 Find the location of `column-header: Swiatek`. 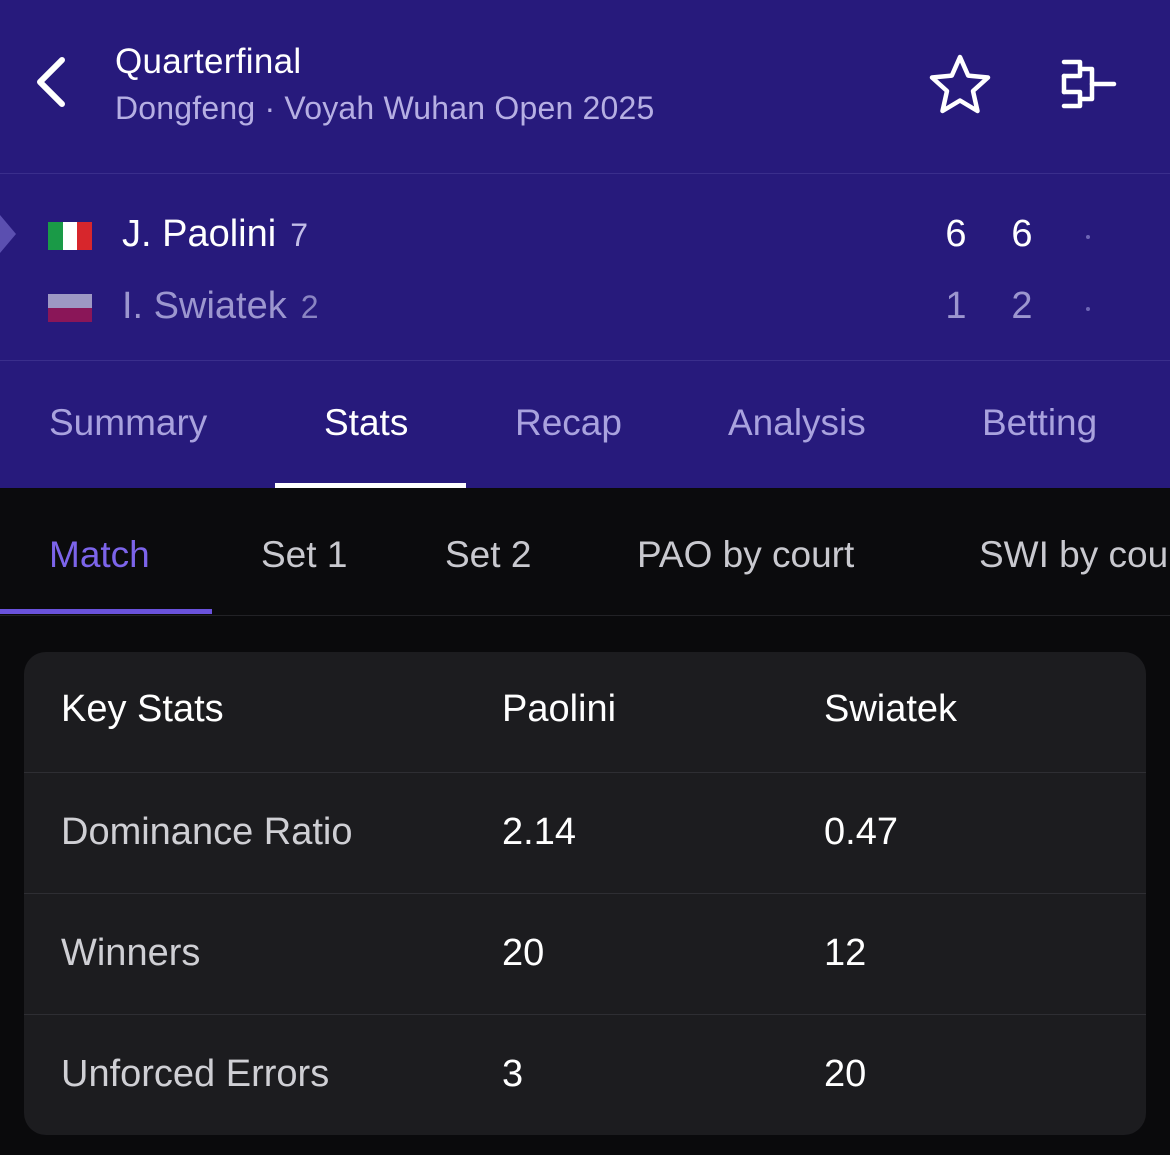

column-header: Swiatek is located at coordinates (891, 709).